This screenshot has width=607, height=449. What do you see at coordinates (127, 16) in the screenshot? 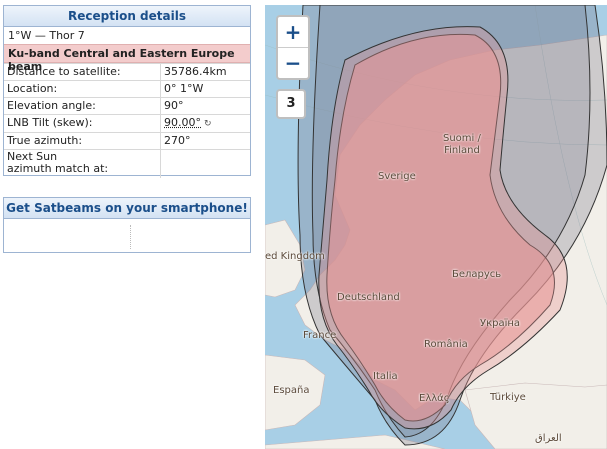
I see `reception-details-title: Reception details` at bounding box center [127, 16].